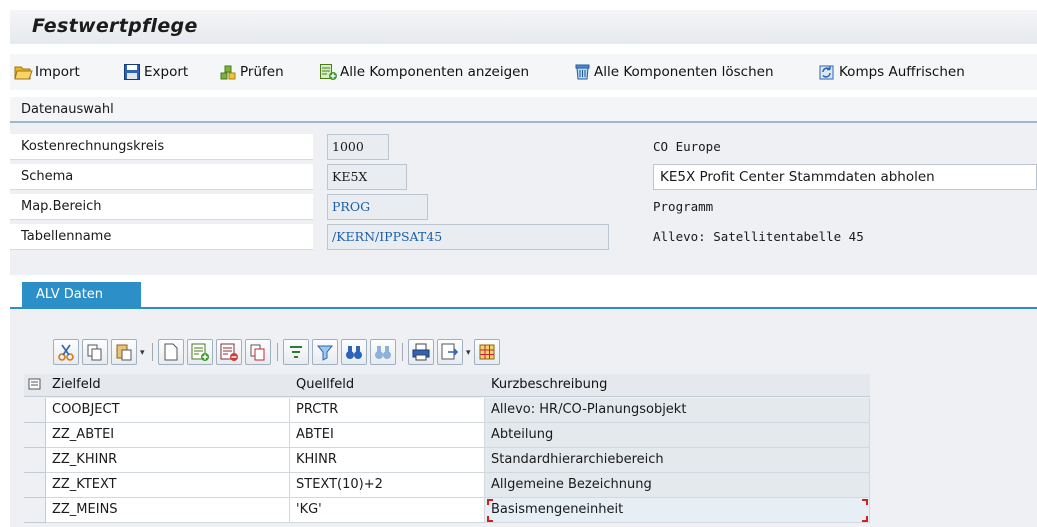 The height and width of the screenshot is (527, 1037). What do you see at coordinates (168, 435) in the screenshot?
I see `cell-zielfeld: ZZ_ABTEI` at bounding box center [168, 435].